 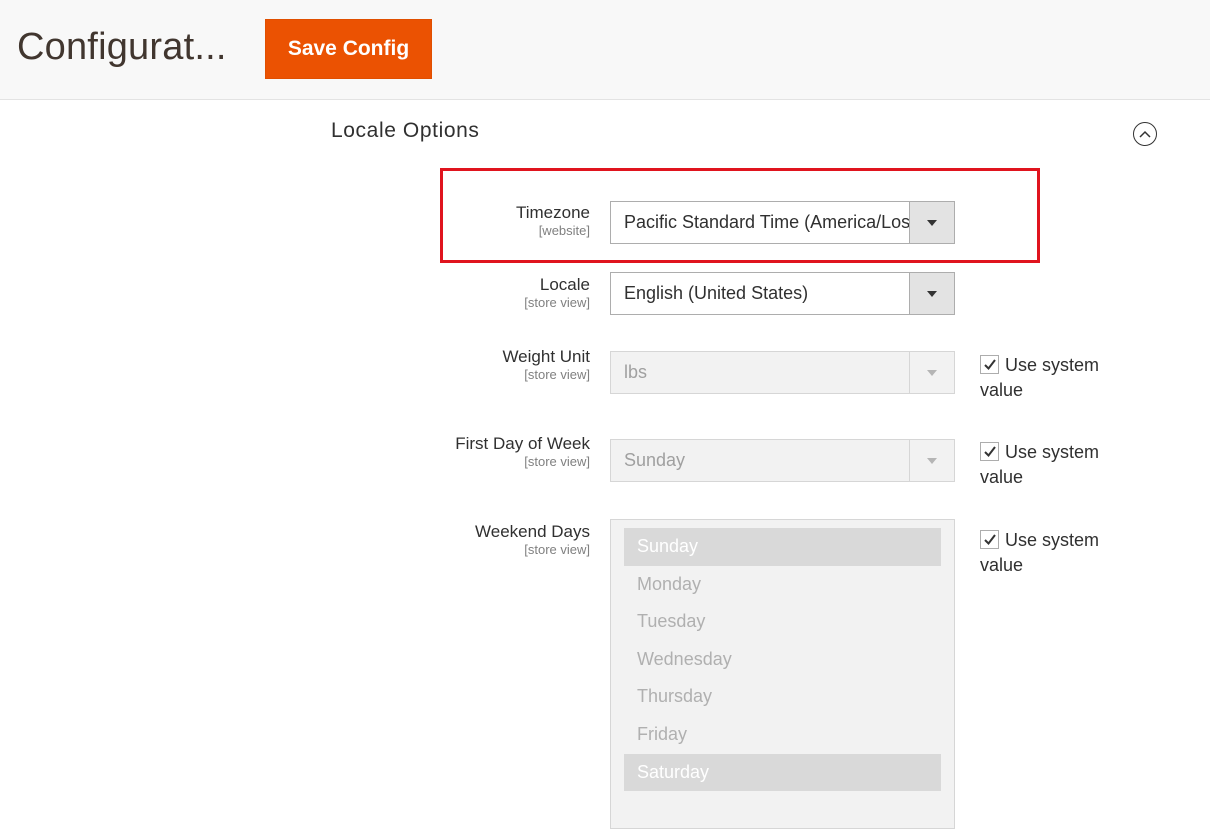 I want to click on save-config-button: Save Config, so click(x=348, y=49).